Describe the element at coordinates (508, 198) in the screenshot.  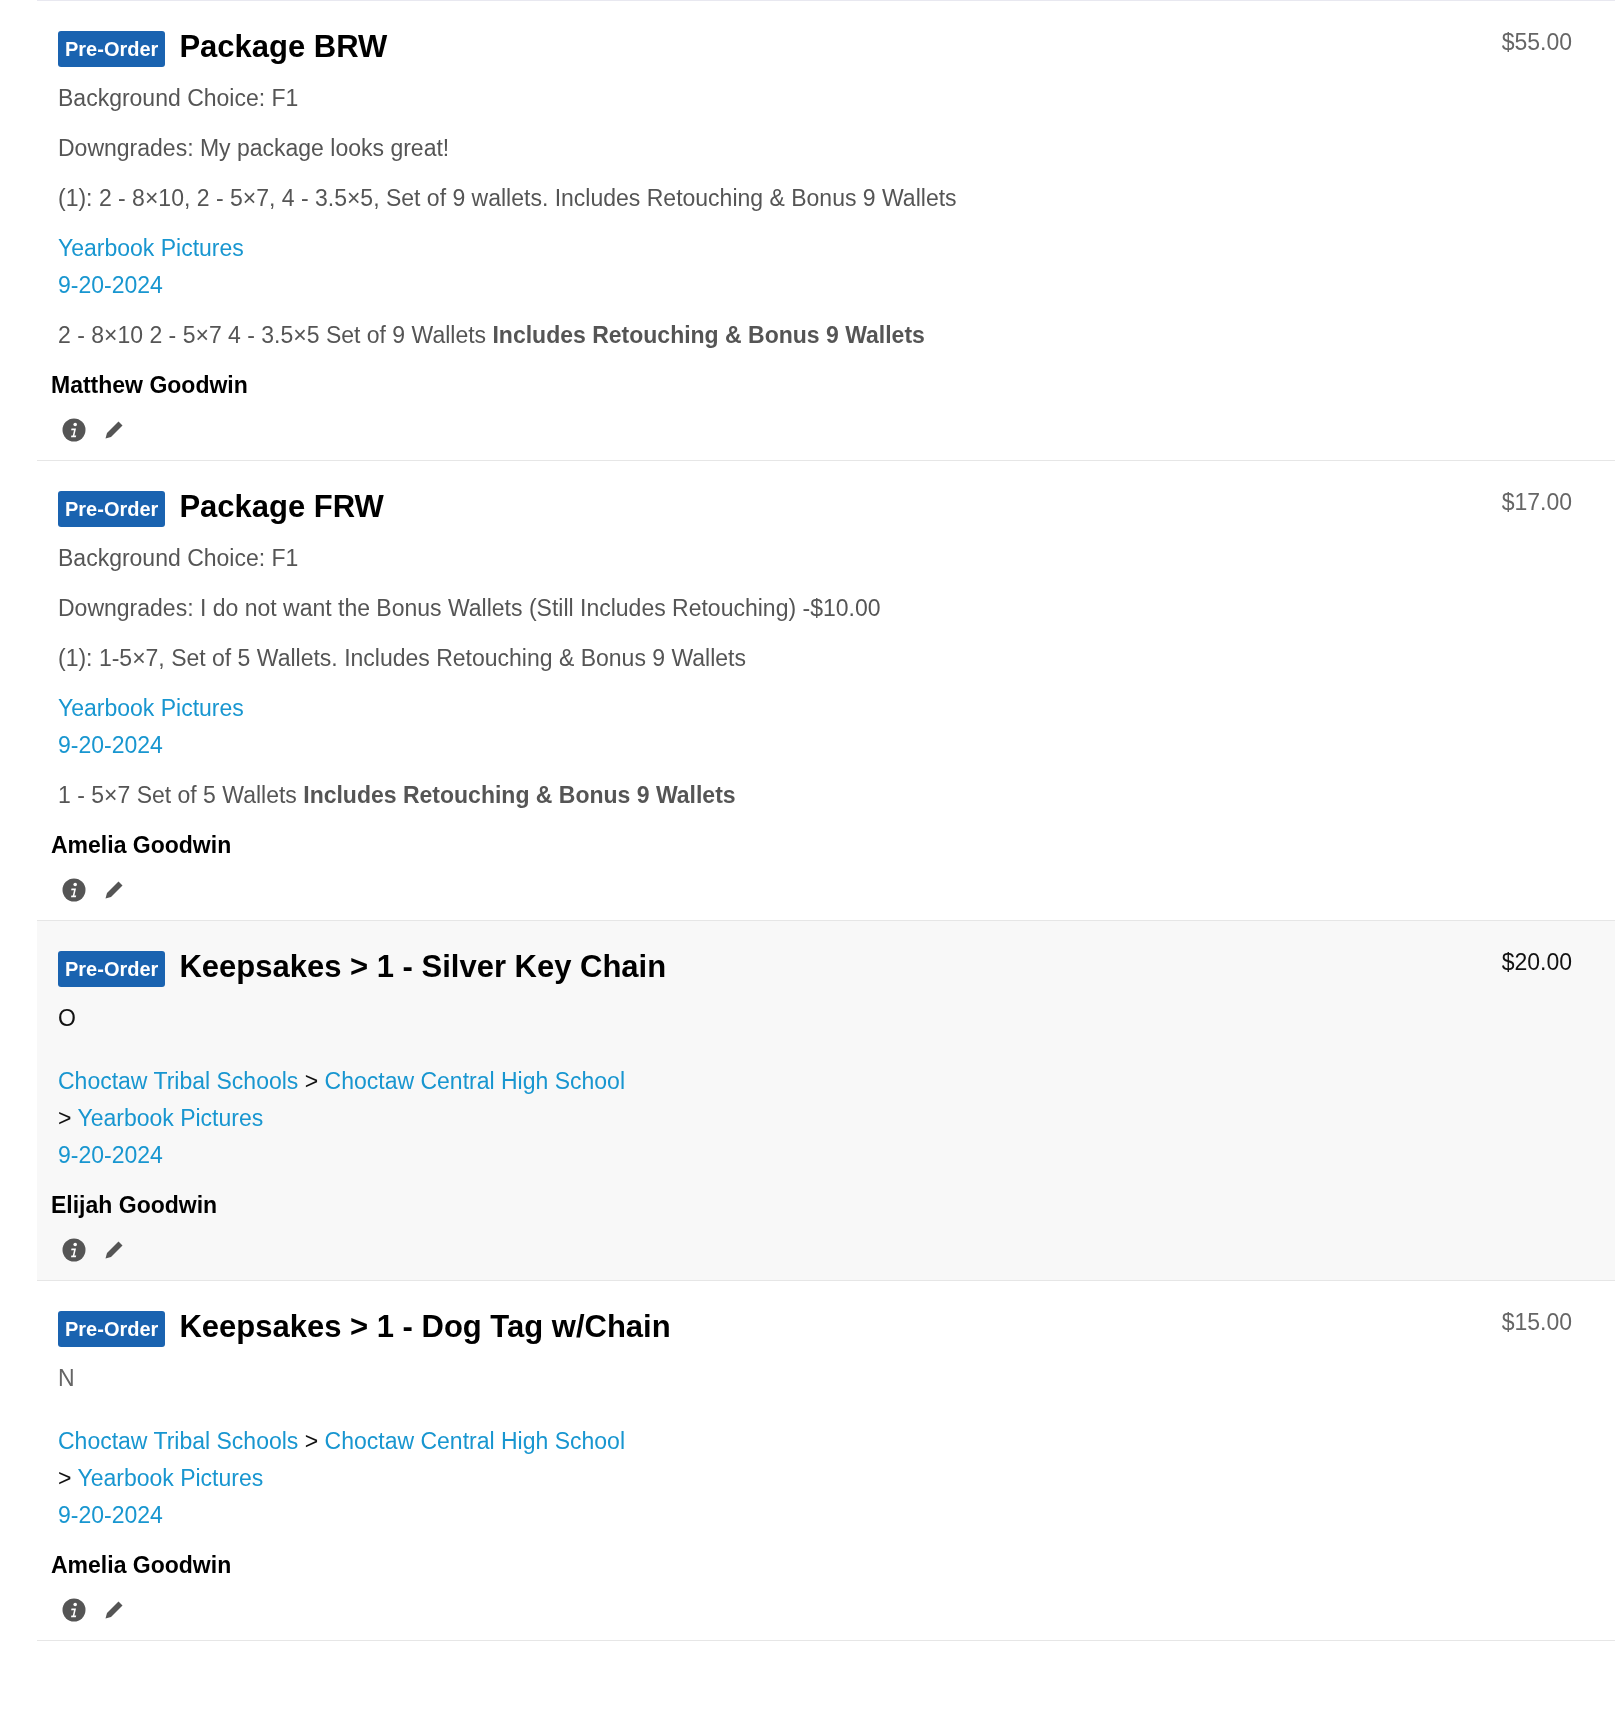
I see `option-line: (1): 2 - 8×10, 2 - 5×7, 4 - 3.5×5, Set of 9 wallets. Includes Retouching & Bonus 9 Wallets` at that location.